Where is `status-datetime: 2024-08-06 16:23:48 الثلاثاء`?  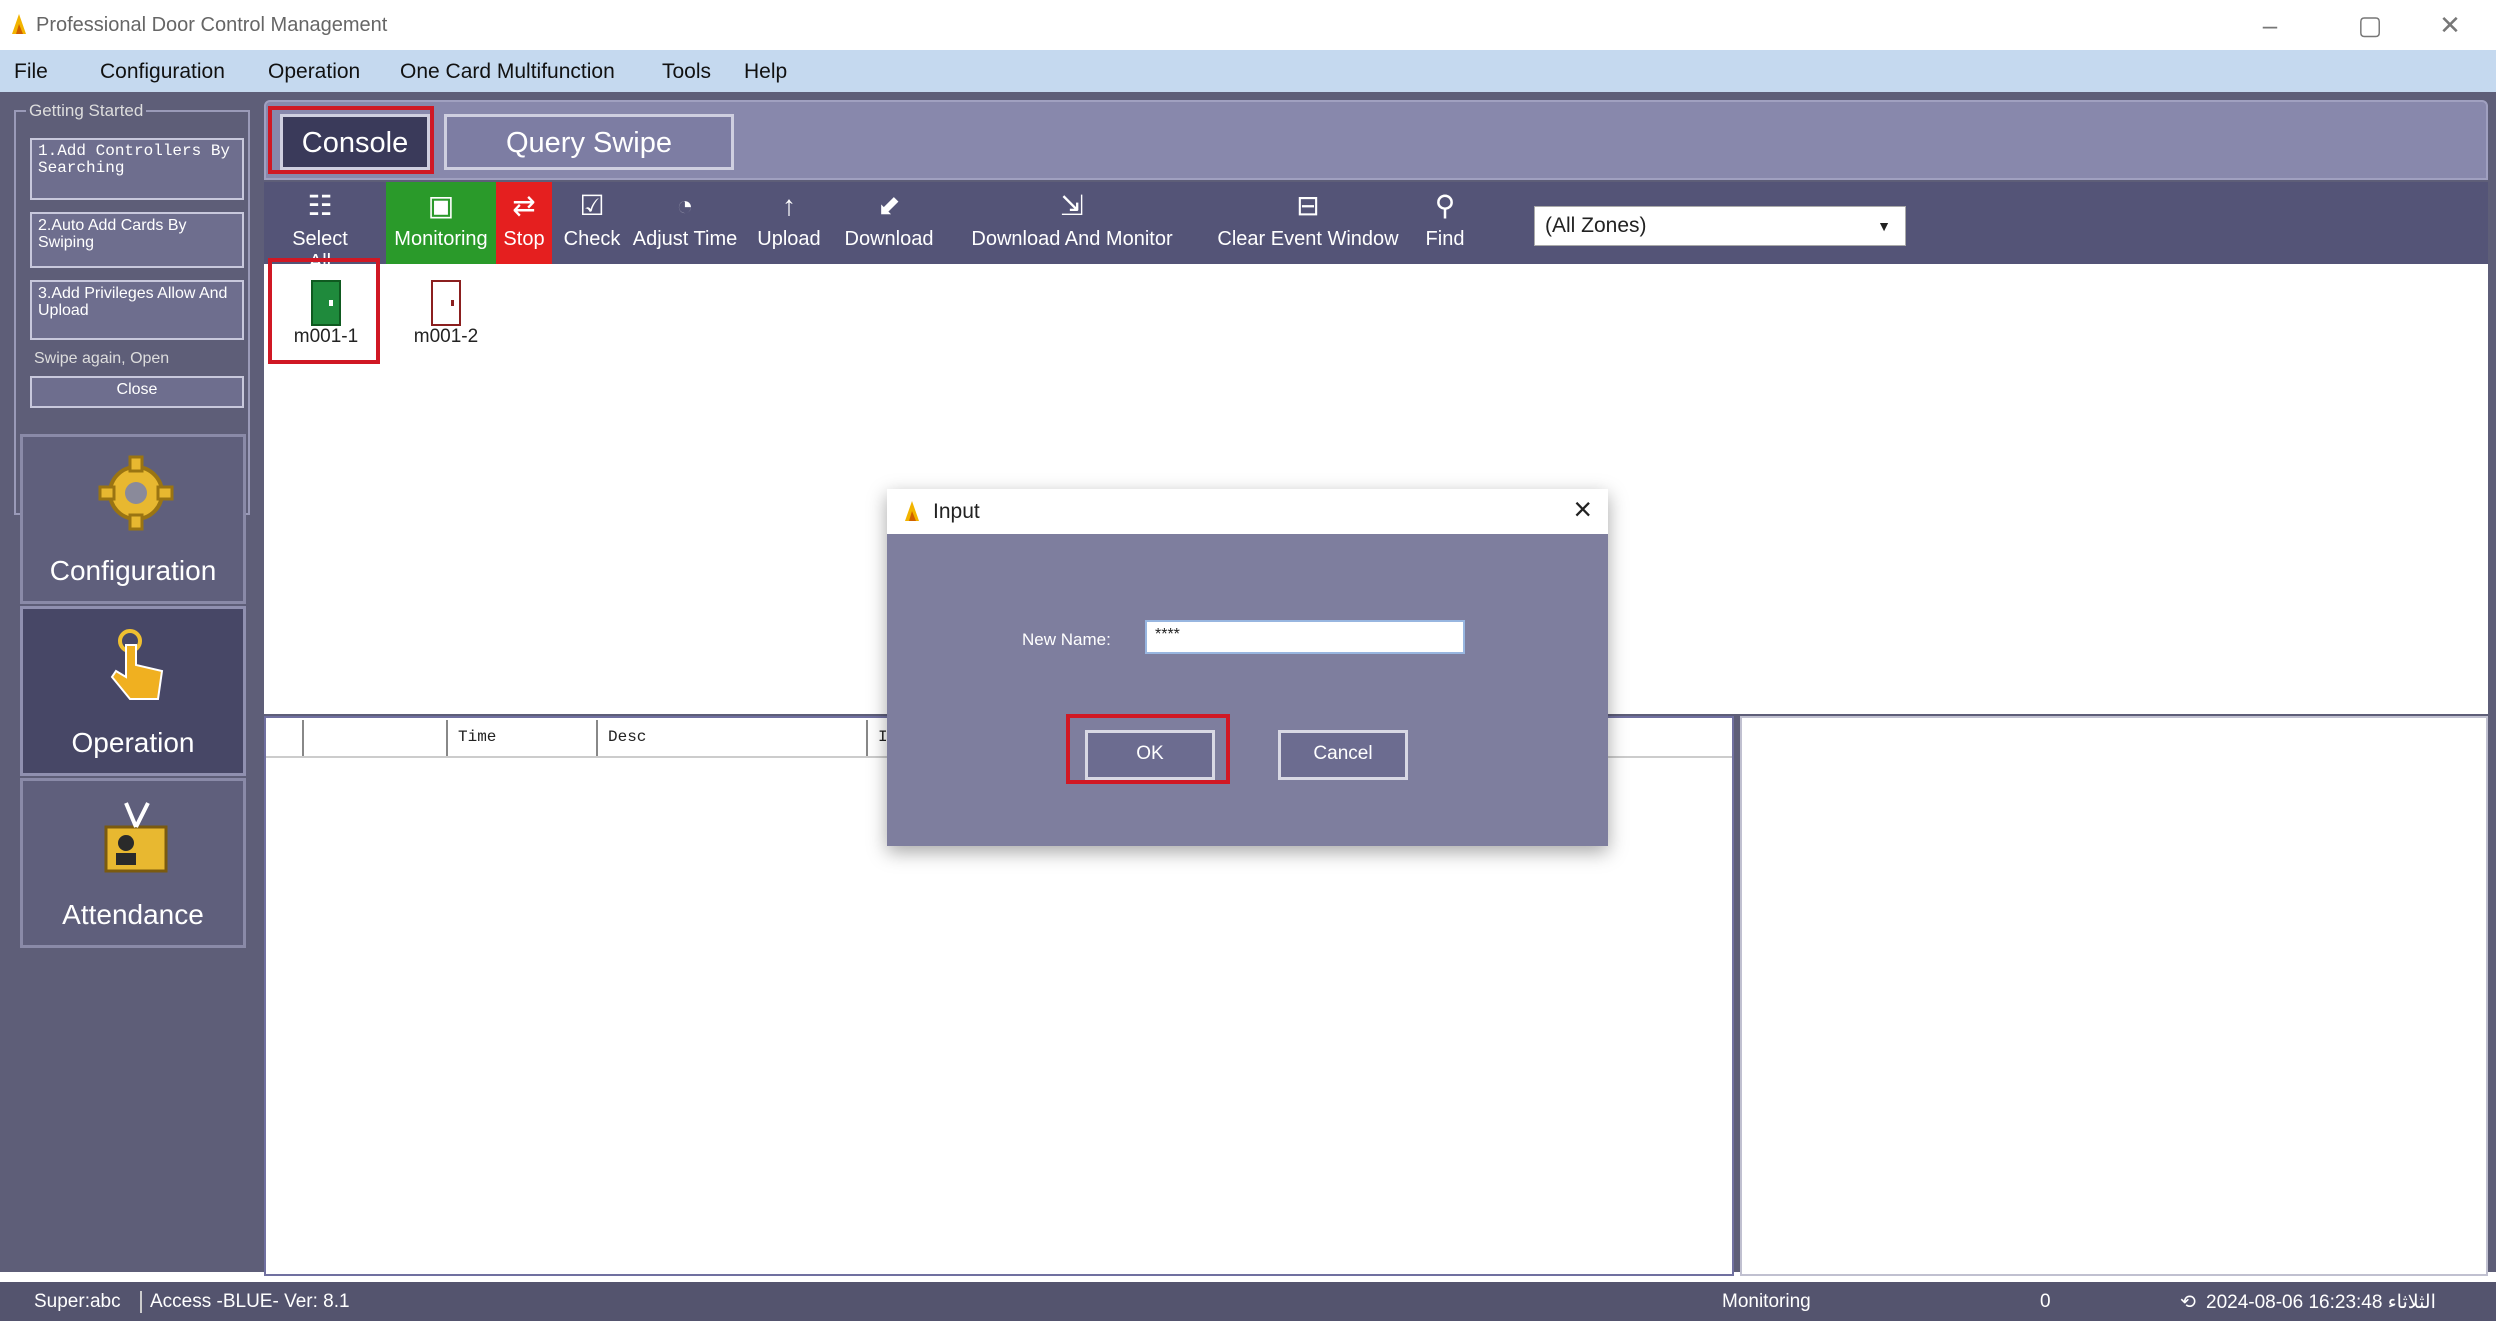 status-datetime: 2024-08-06 16:23:48 الثلاثاء is located at coordinates (2321, 1302).